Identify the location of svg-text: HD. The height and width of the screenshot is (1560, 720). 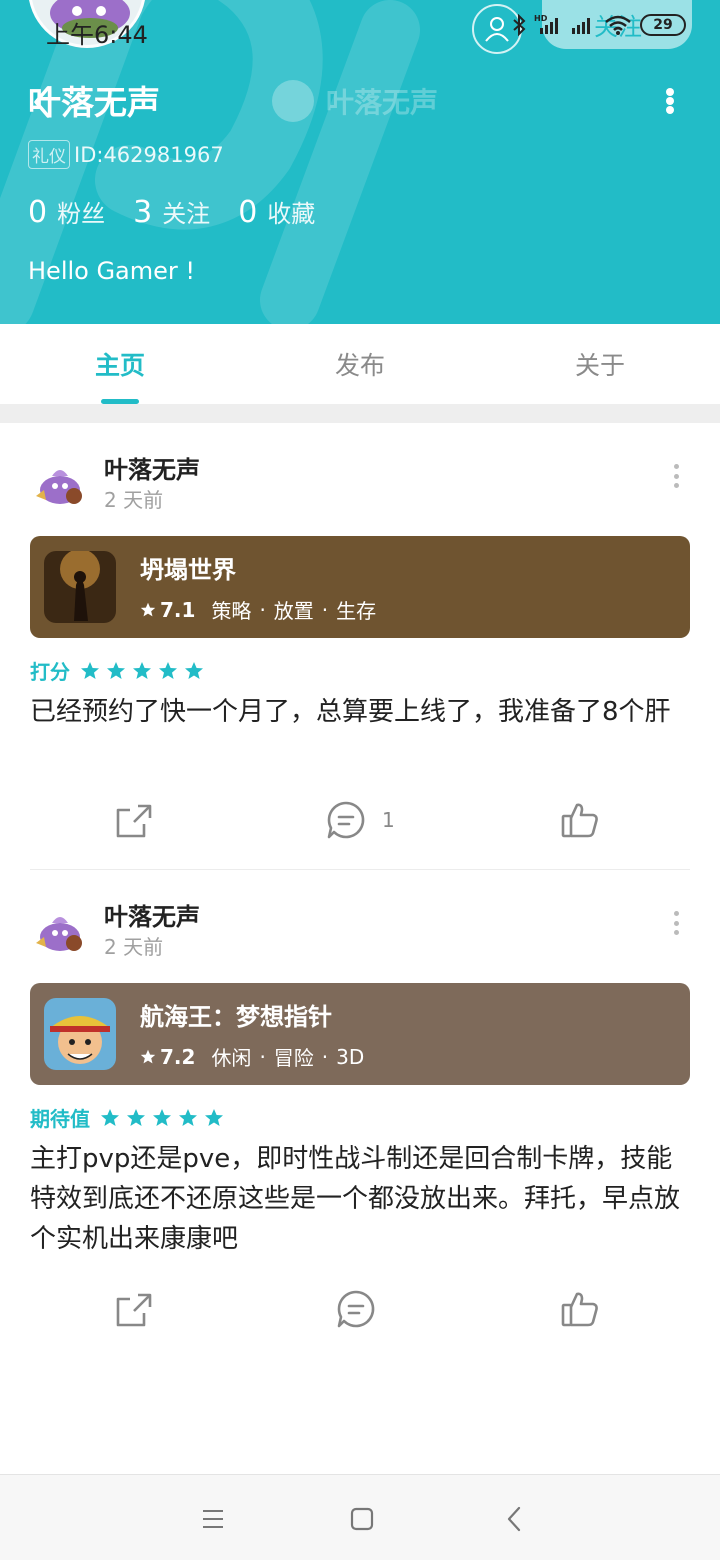
(541, 18).